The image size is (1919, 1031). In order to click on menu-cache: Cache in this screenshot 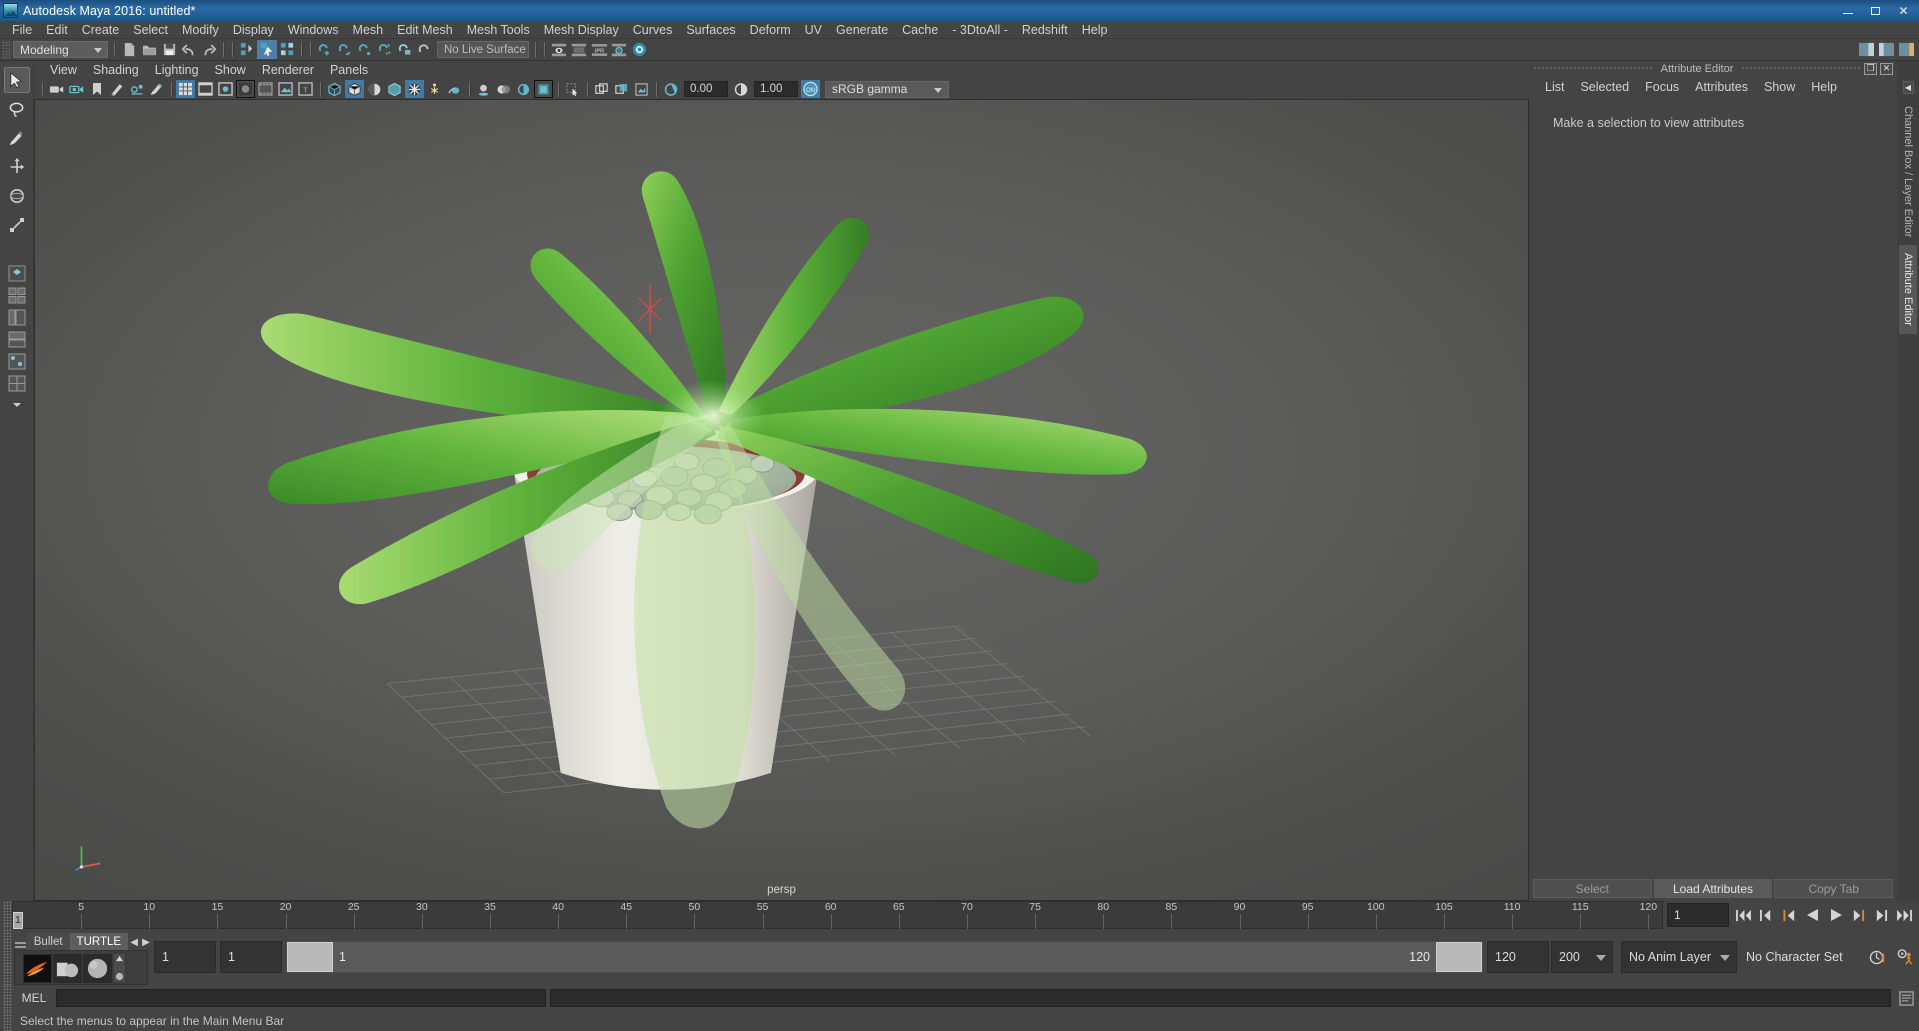, I will do `click(920, 30)`.